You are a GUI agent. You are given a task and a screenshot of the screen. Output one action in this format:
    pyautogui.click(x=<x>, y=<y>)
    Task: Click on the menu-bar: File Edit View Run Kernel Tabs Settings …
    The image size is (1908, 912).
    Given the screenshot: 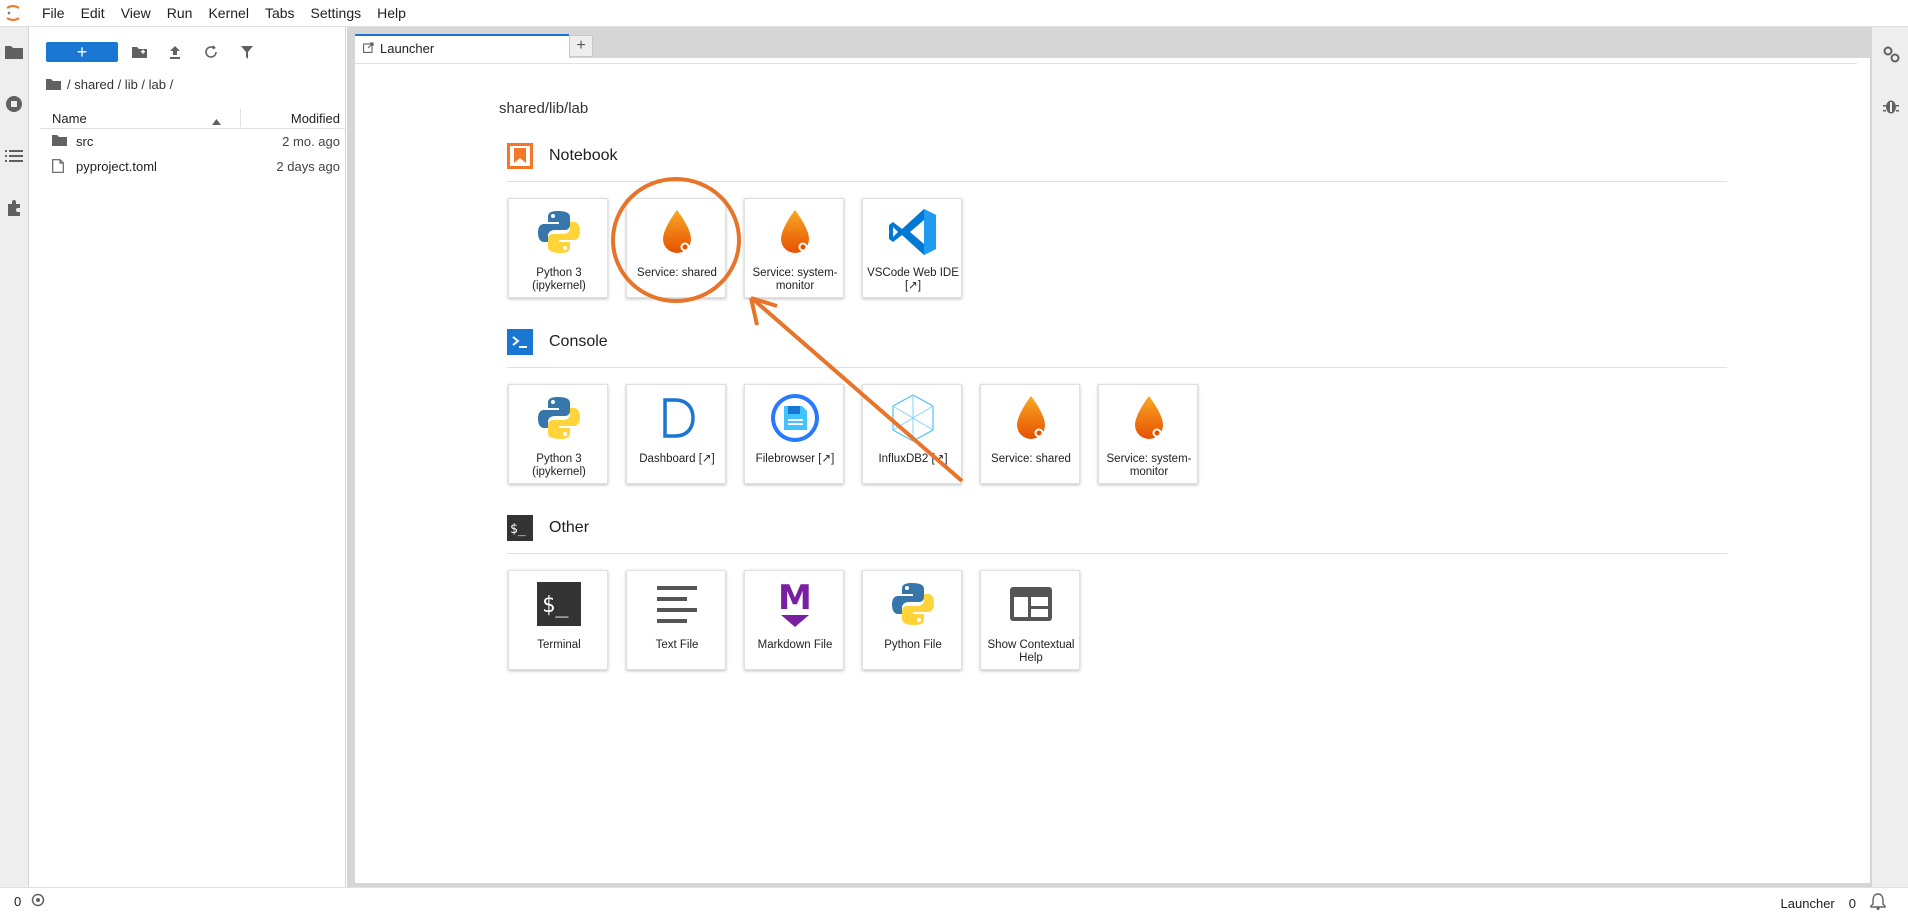 What is the action you would take?
    pyautogui.click(x=954, y=13)
    